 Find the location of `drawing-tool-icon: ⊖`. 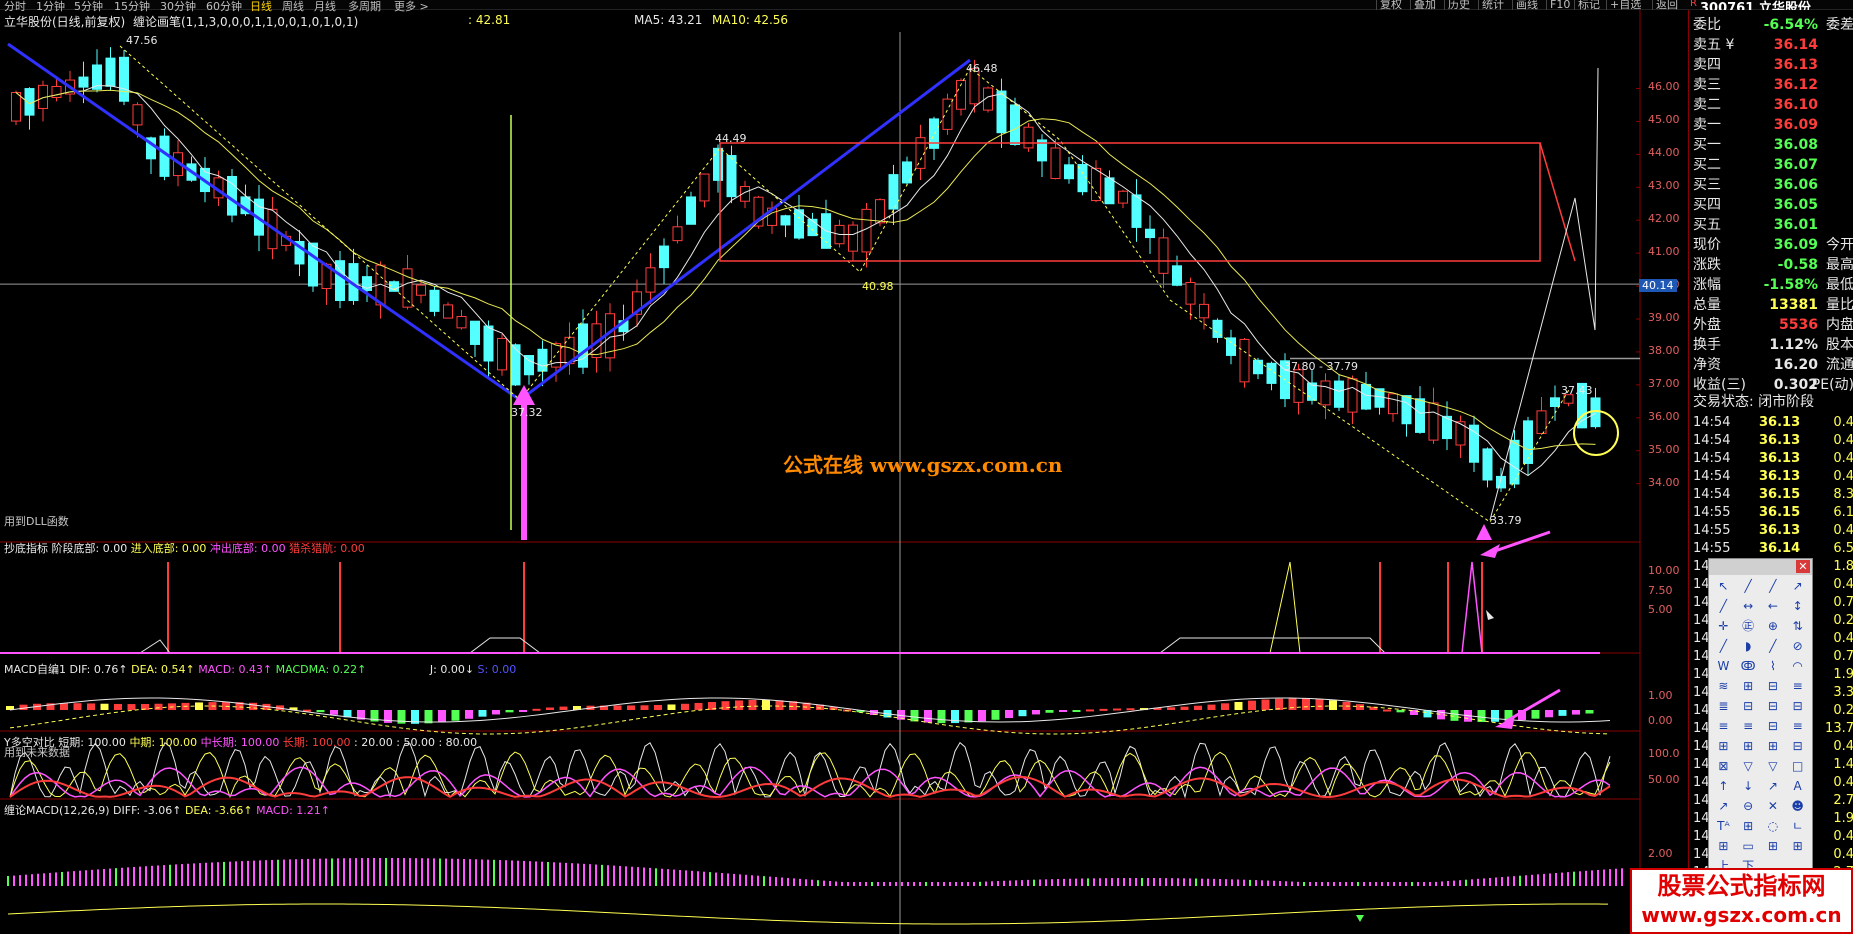

drawing-tool-icon: ⊖ is located at coordinates (1748, 806).